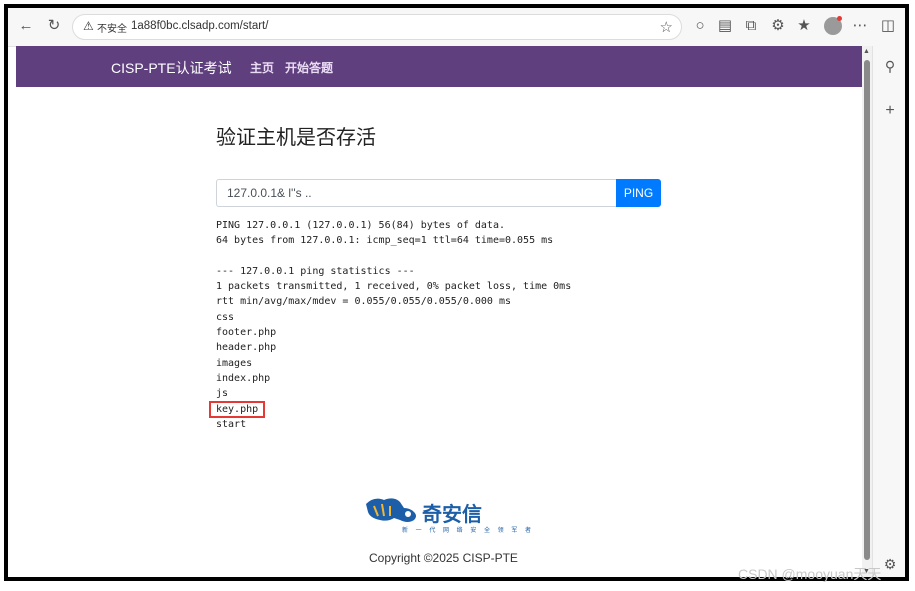  I want to click on circle-icon: ○, so click(700, 26).